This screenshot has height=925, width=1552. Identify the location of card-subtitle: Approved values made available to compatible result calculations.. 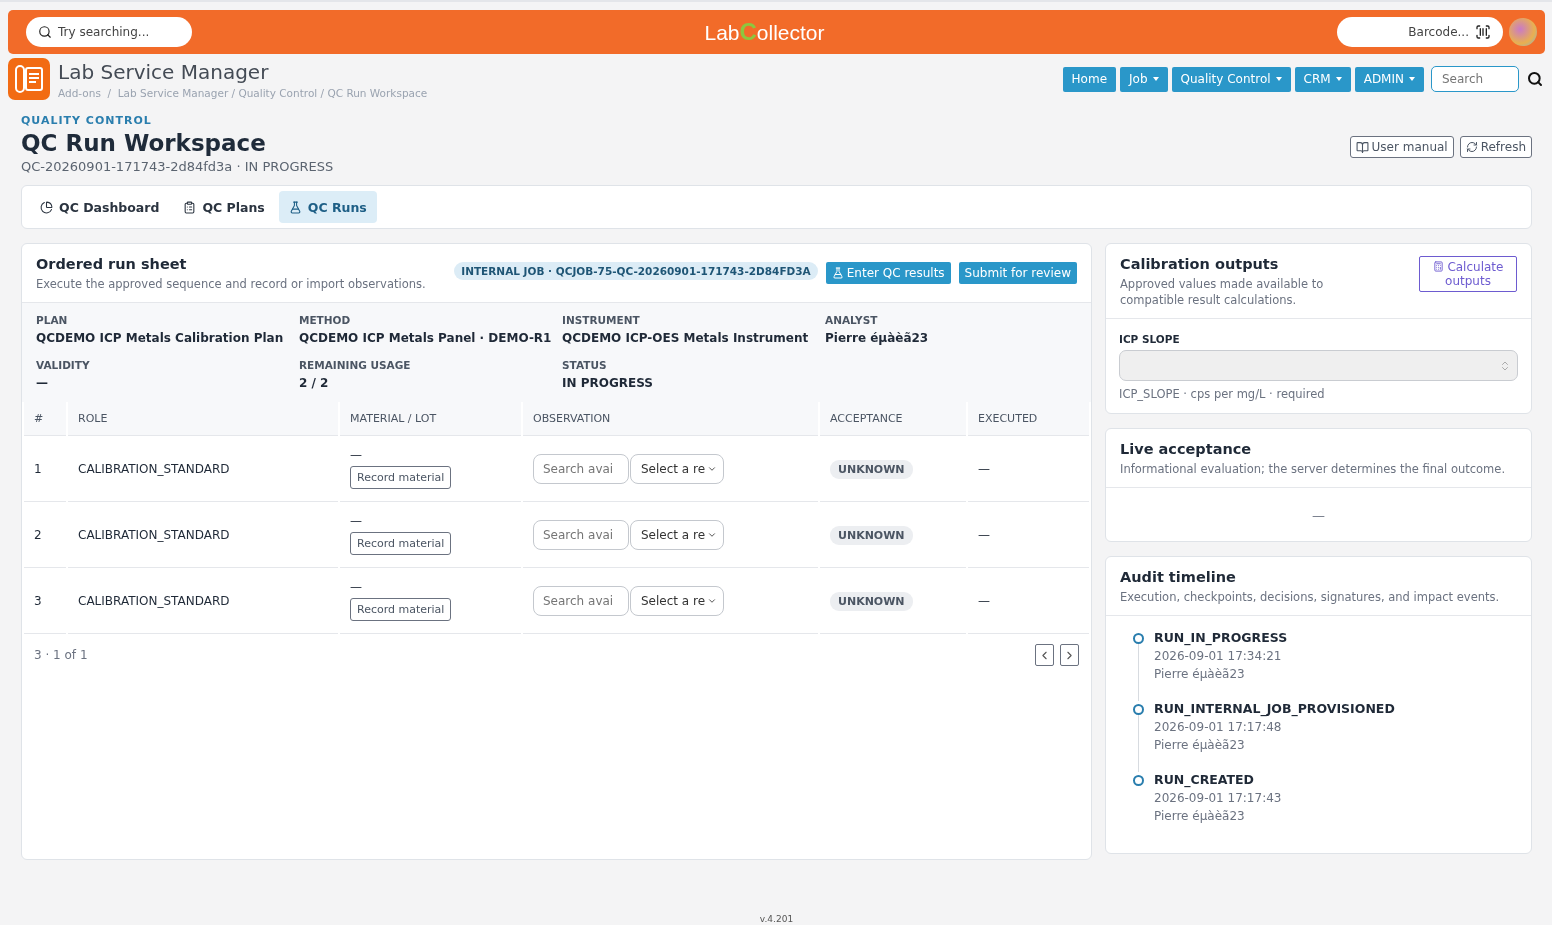
(1222, 292).